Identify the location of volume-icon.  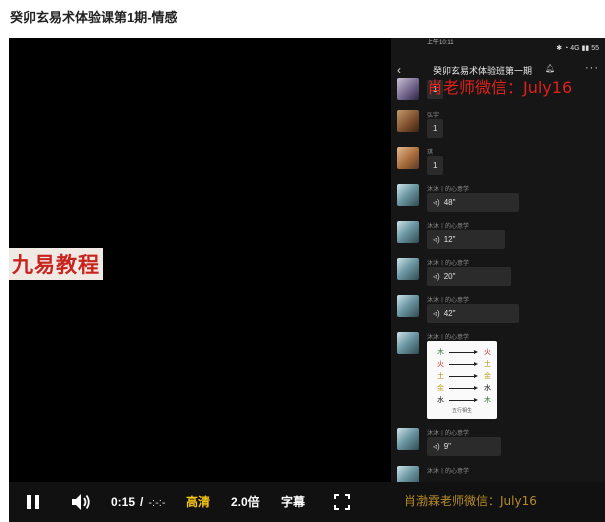
(81, 502).